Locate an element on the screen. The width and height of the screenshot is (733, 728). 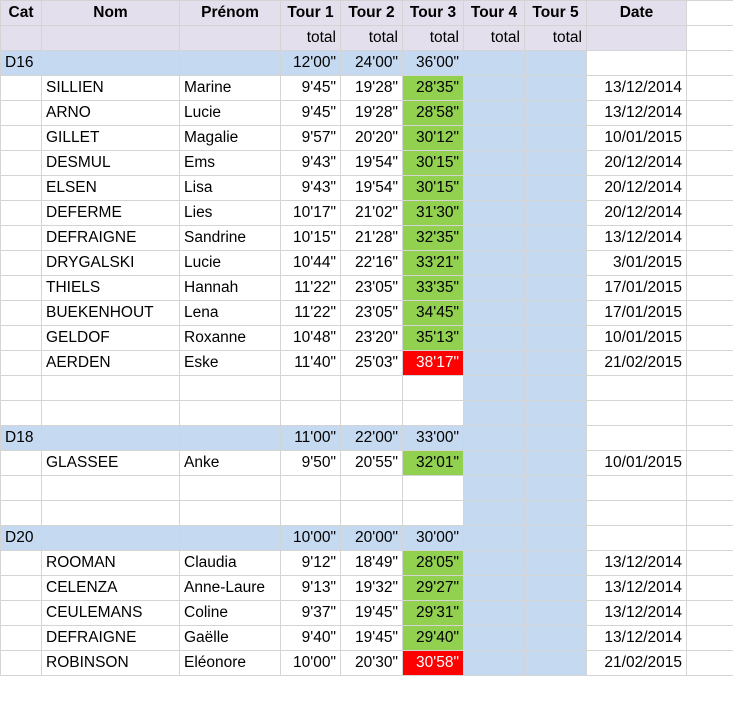
cell-nom: DESMUL is located at coordinates (110, 163).